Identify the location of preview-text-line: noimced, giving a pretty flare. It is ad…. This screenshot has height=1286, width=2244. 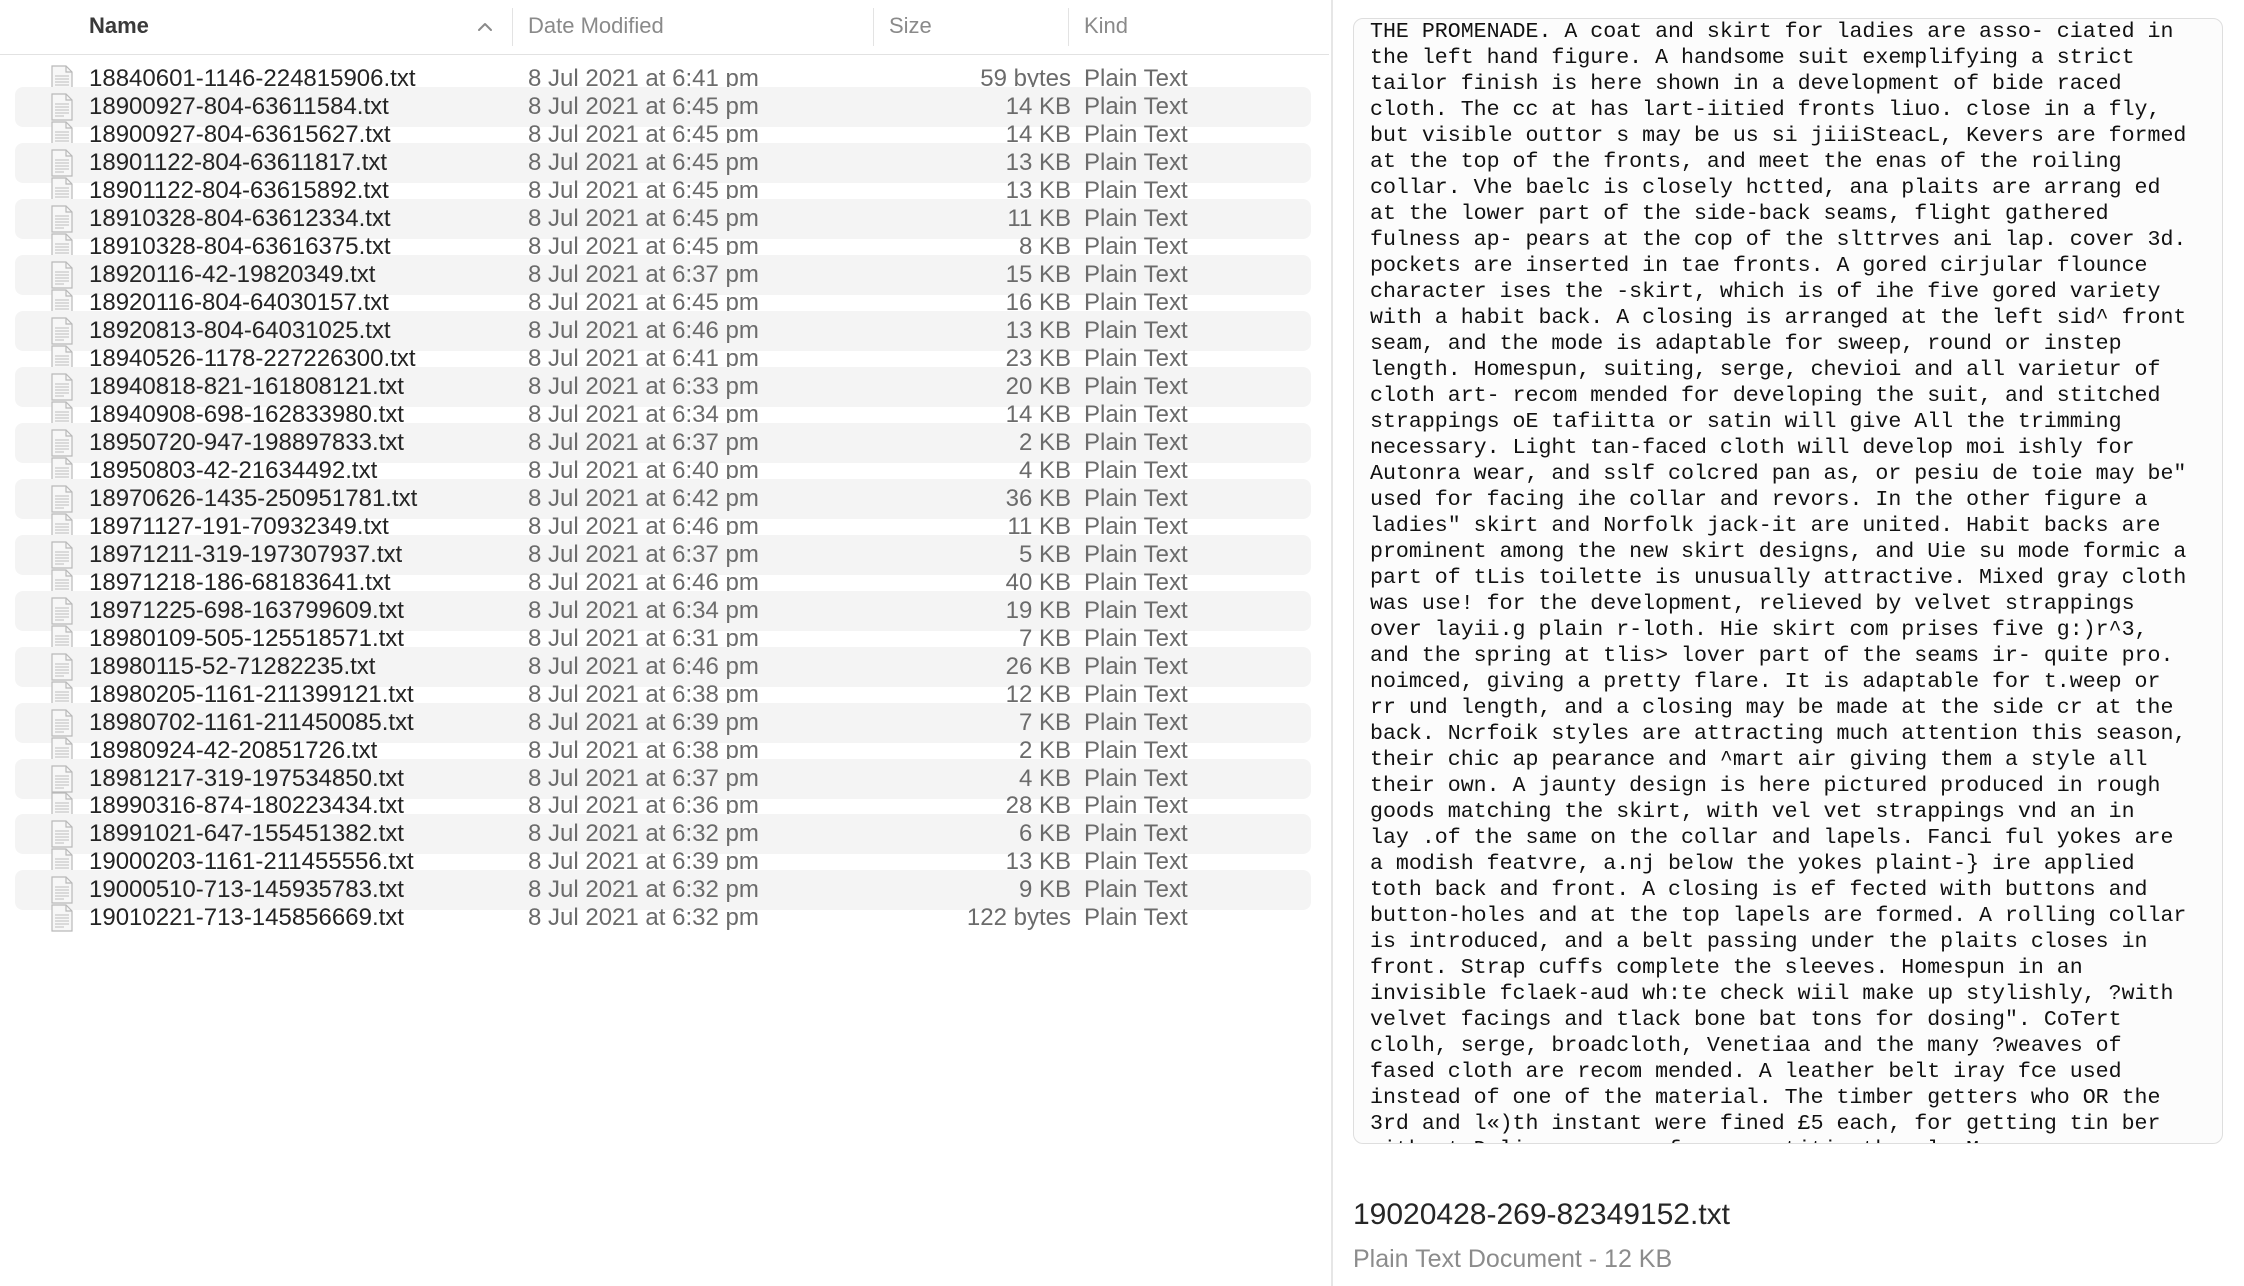
(1765, 682).